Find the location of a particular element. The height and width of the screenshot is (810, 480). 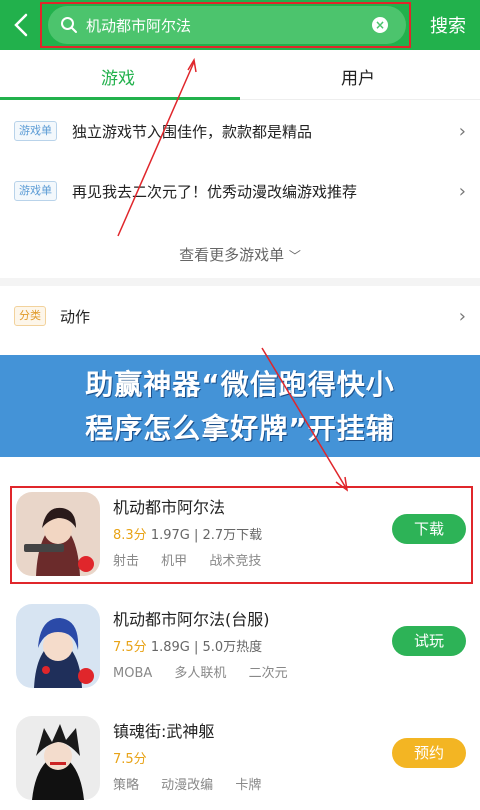

overlay-banner: 助赢神器“微信跑得快小 程序怎么拿好牌”开挂辅 is located at coordinates (240, 406).